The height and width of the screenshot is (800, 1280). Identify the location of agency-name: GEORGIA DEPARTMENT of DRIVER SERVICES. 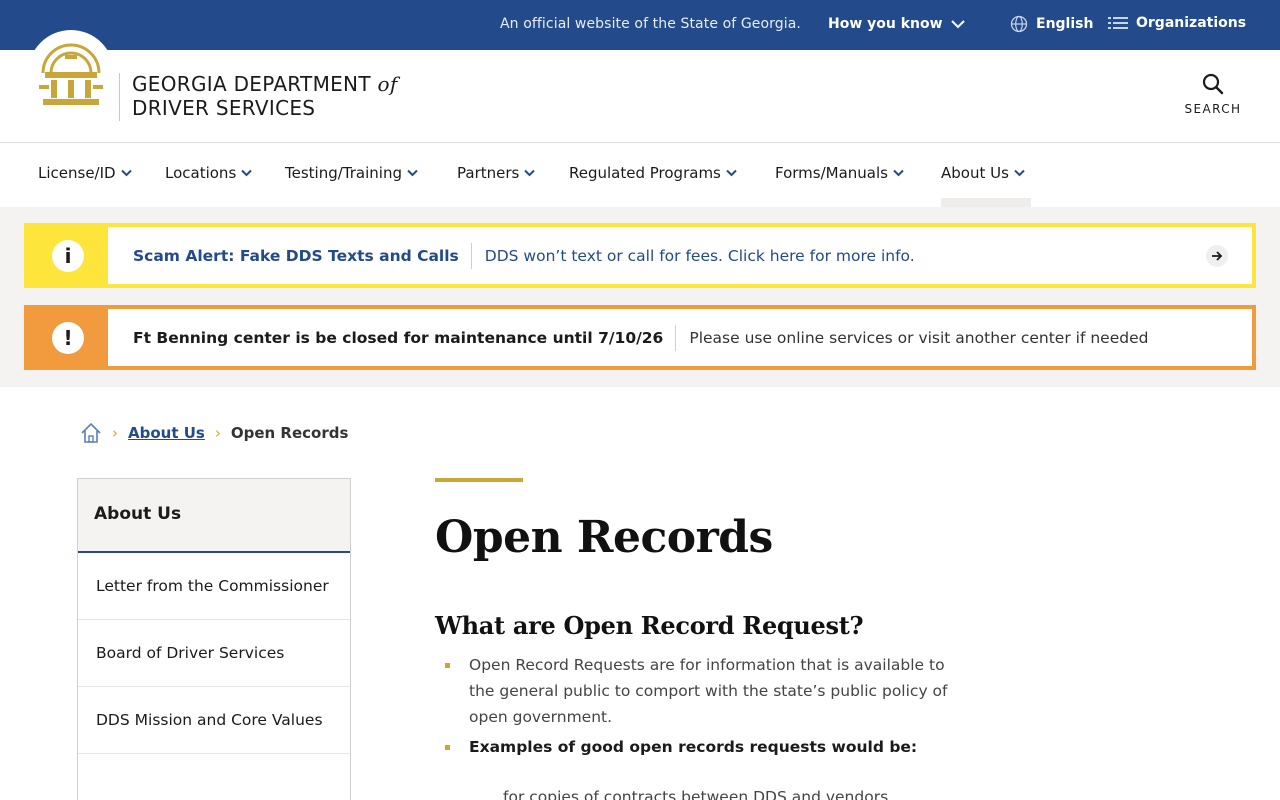
(265, 96).